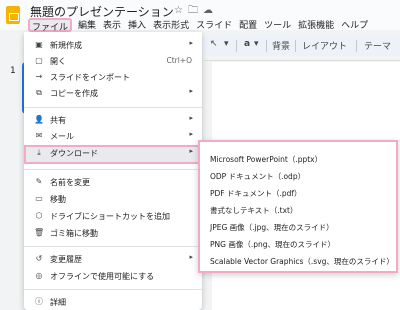  I want to click on menu-item-import-slides: → スライドをインポート, so click(113, 77).